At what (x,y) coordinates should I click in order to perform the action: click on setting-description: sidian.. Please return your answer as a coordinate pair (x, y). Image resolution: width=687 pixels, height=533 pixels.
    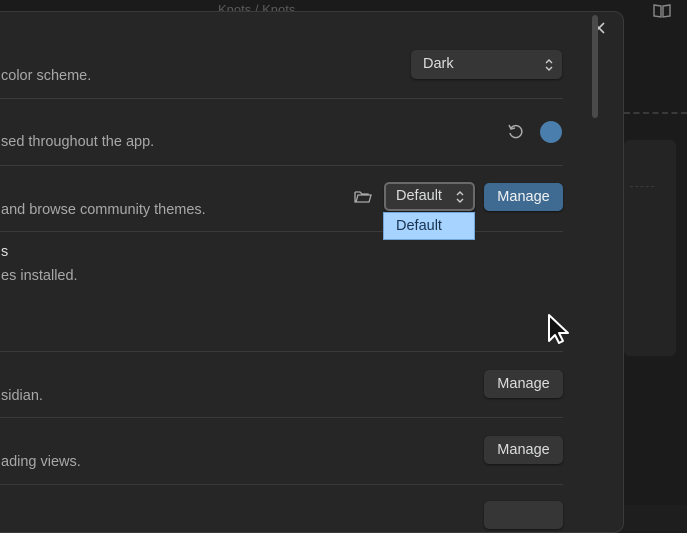
    Looking at the image, I should click on (22, 396).